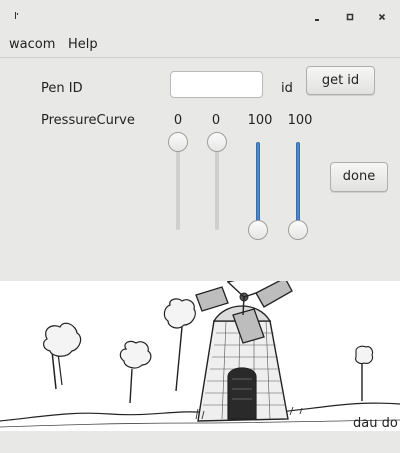 The image size is (400, 453). I want to click on get-id-button: get id, so click(340, 80).